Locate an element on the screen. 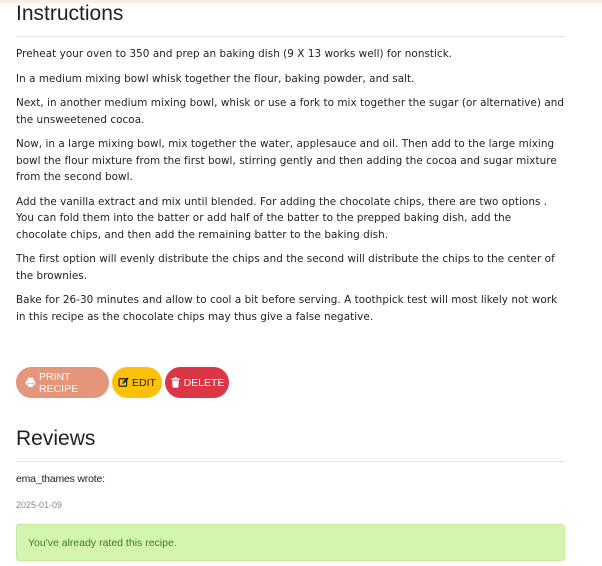 The height and width of the screenshot is (566, 602). reviews-heading: Reviews is located at coordinates (56, 438).